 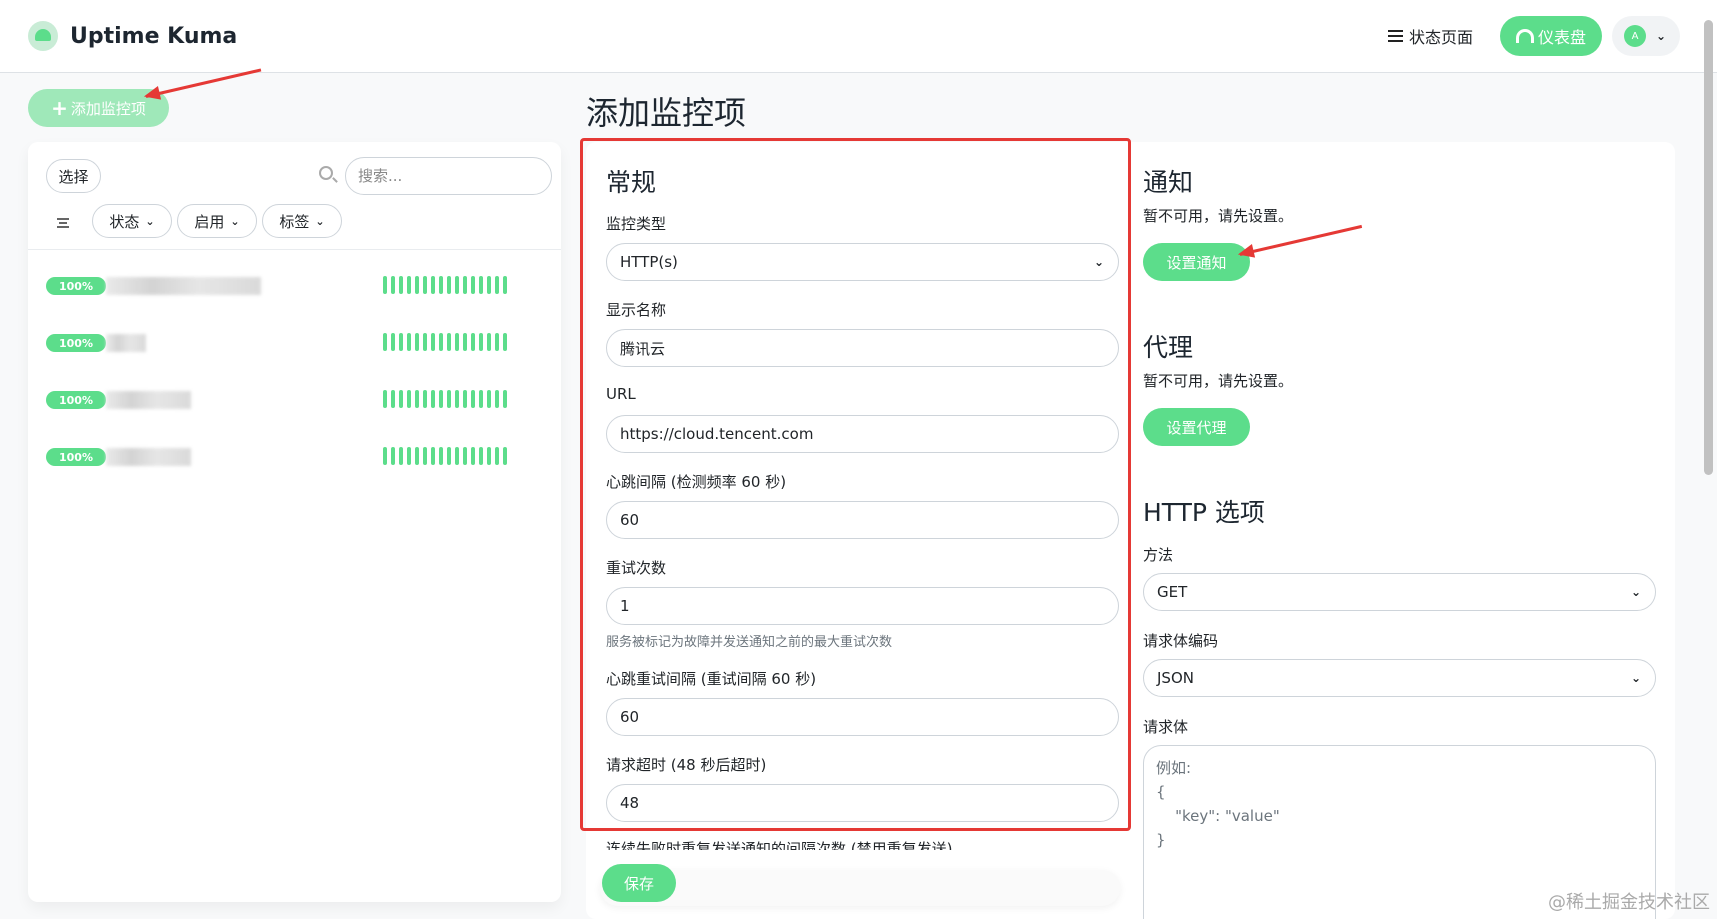 What do you see at coordinates (1158, 555) in the screenshot?
I see `method-label: 方法` at bounding box center [1158, 555].